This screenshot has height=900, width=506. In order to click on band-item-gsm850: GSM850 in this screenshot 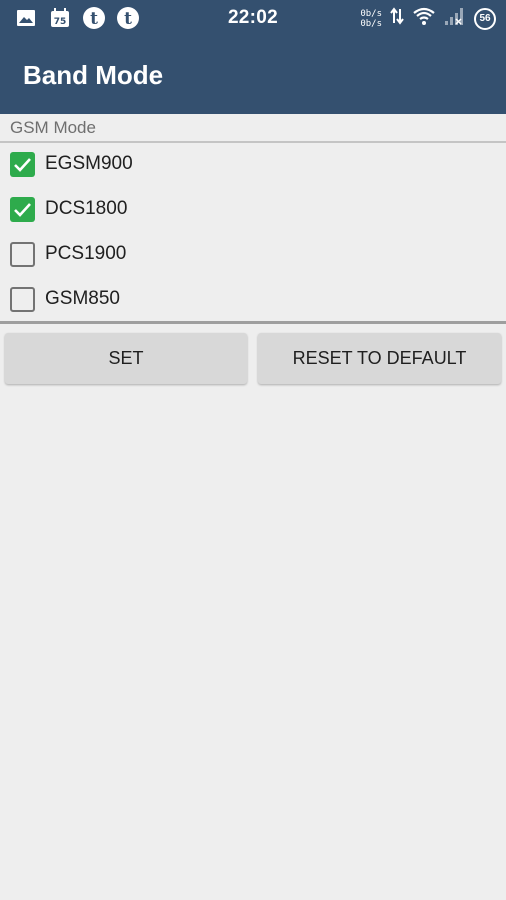, I will do `click(253, 299)`.